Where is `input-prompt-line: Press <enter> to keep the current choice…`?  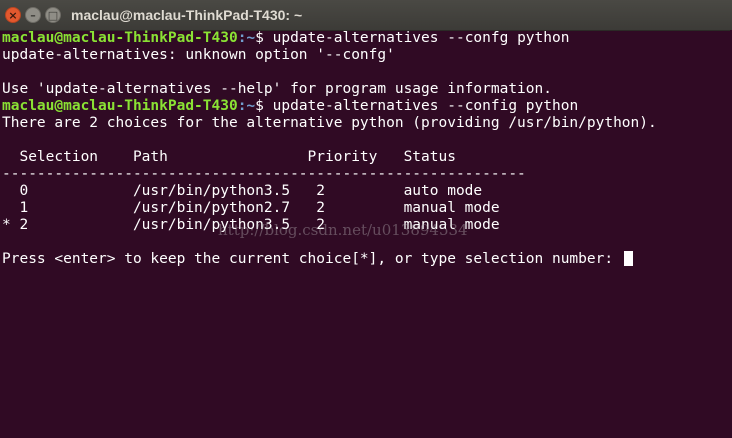
input-prompt-line: Press <enter> to keep the current choice… is located at coordinates (367, 259).